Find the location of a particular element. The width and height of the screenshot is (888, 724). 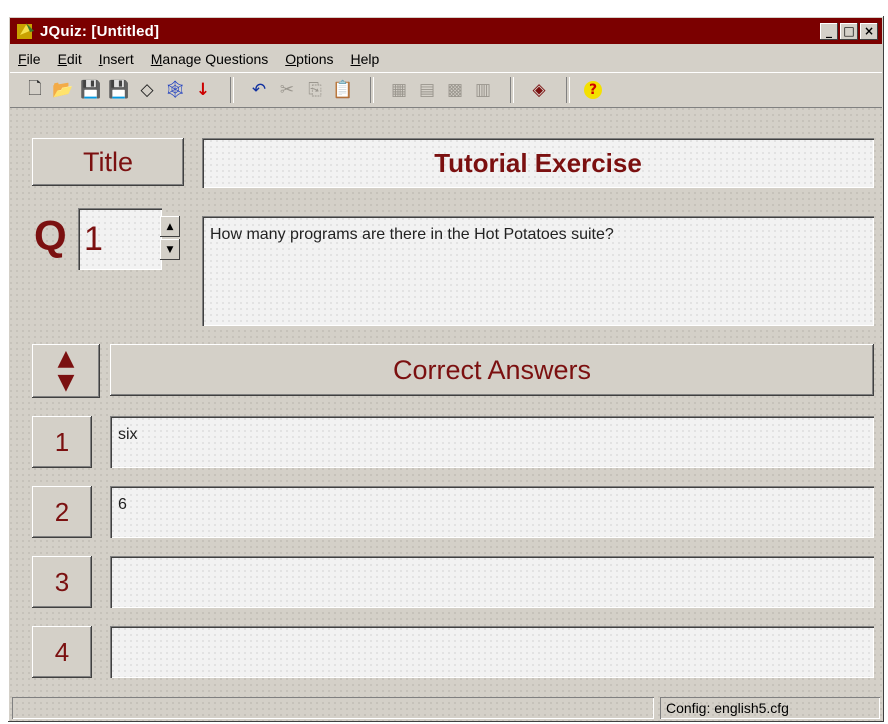

question-number-field: 1 is located at coordinates (120, 239).